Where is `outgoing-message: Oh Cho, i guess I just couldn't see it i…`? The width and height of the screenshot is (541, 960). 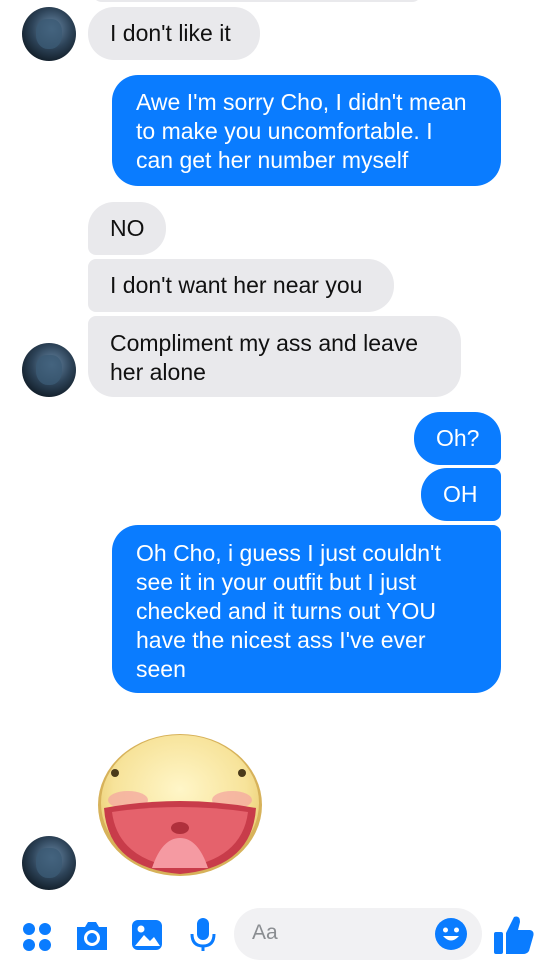
outgoing-message: Oh Cho, i guess I just couldn't see it i… is located at coordinates (306, 609).